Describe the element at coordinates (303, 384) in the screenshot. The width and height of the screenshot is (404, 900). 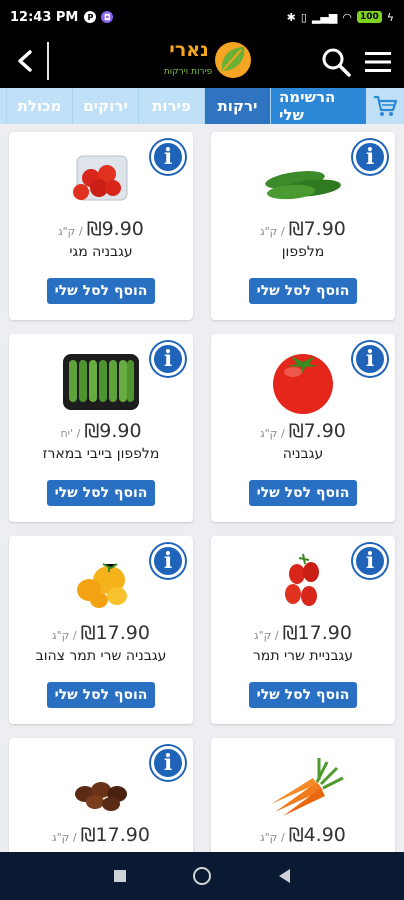
I see `tomato-image` at that location.